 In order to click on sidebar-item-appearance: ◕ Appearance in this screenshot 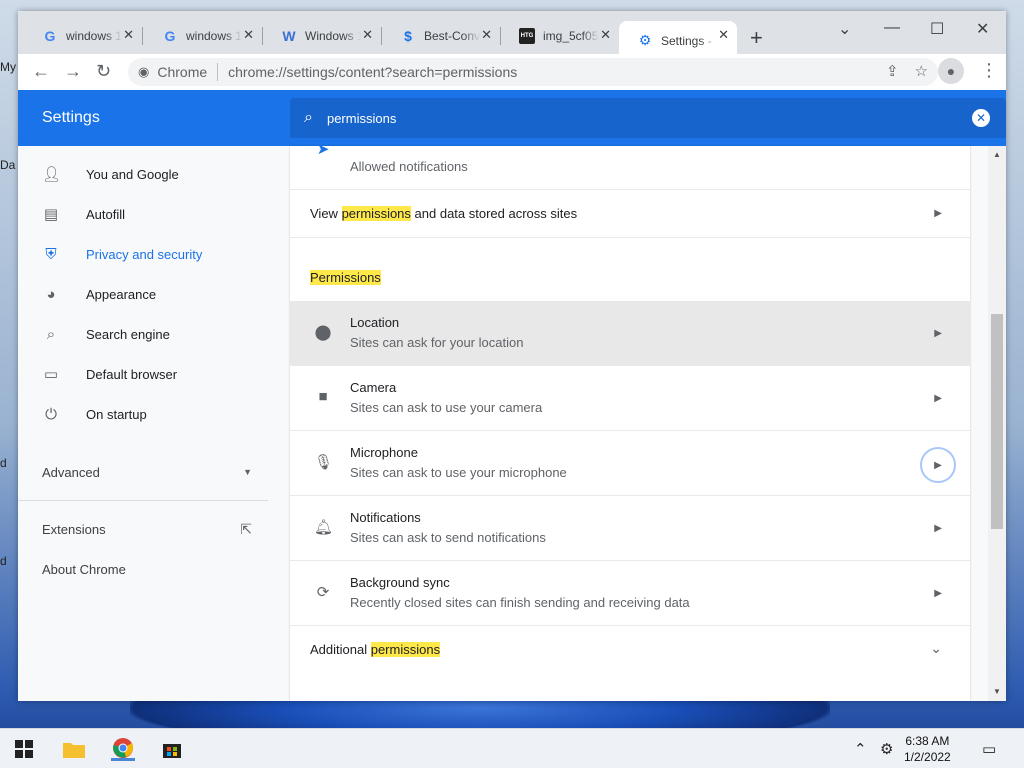, I will do `click(99, 294)`.